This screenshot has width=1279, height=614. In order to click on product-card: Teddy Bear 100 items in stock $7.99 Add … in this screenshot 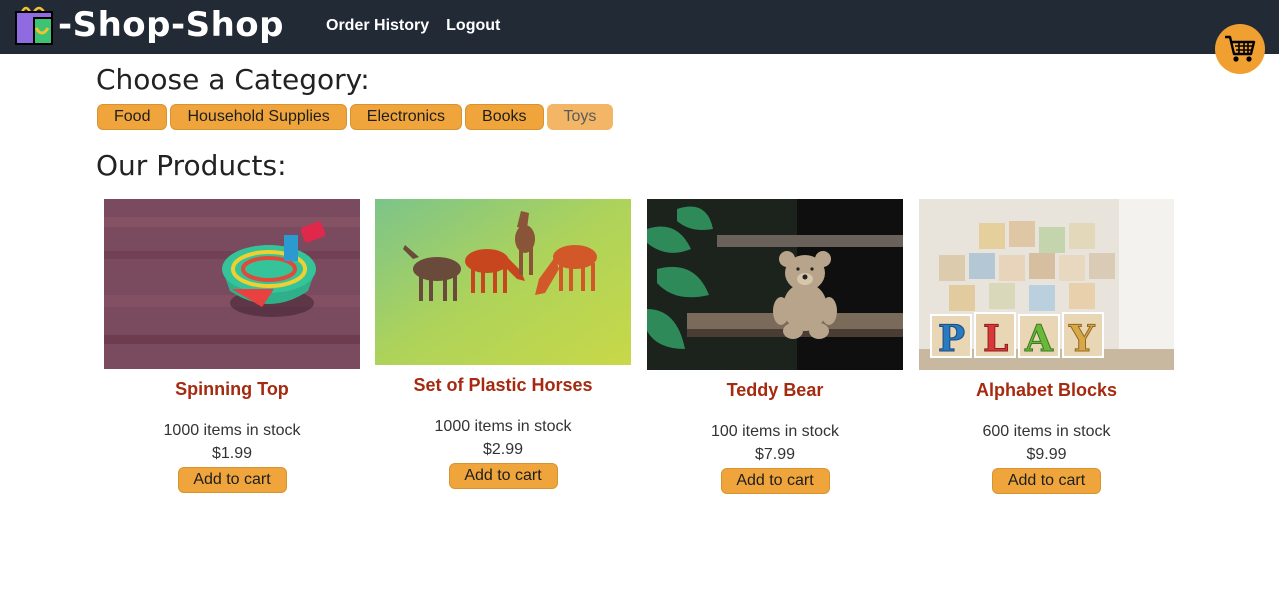, I will do `click(775, 346)`.